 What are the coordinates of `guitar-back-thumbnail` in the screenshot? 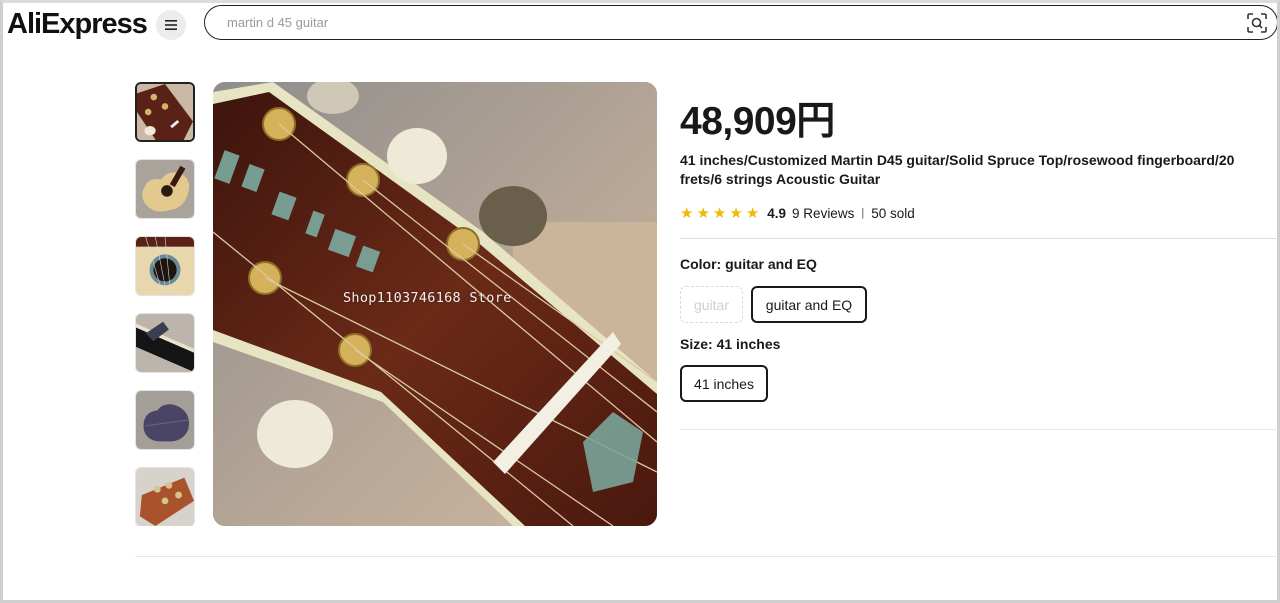 It's located at (165, 420).